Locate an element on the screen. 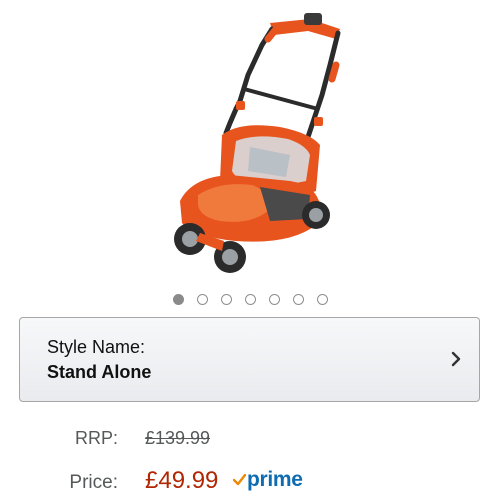  style-name-label: Style Name: is located at coordinates (96, 347).